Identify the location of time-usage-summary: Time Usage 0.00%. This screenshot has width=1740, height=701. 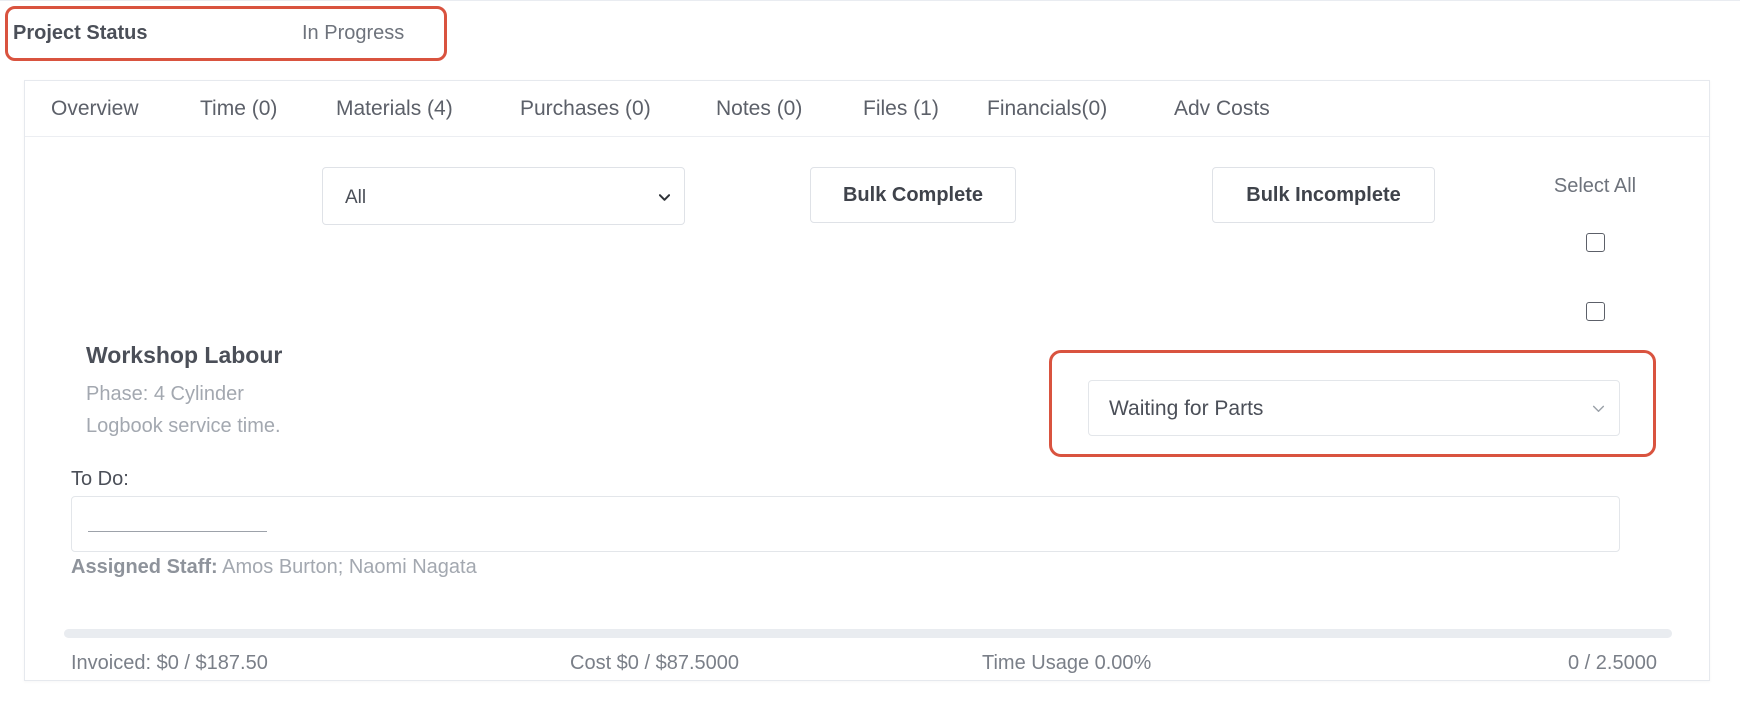
(1067, 663).